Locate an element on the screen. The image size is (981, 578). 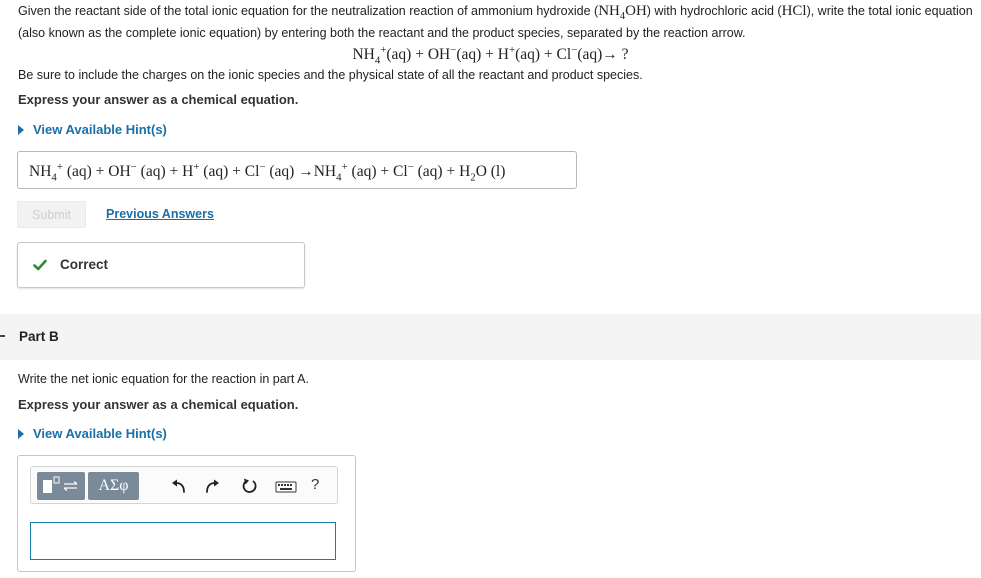
part-b-header: Part B is located at coordinates (490, 337).